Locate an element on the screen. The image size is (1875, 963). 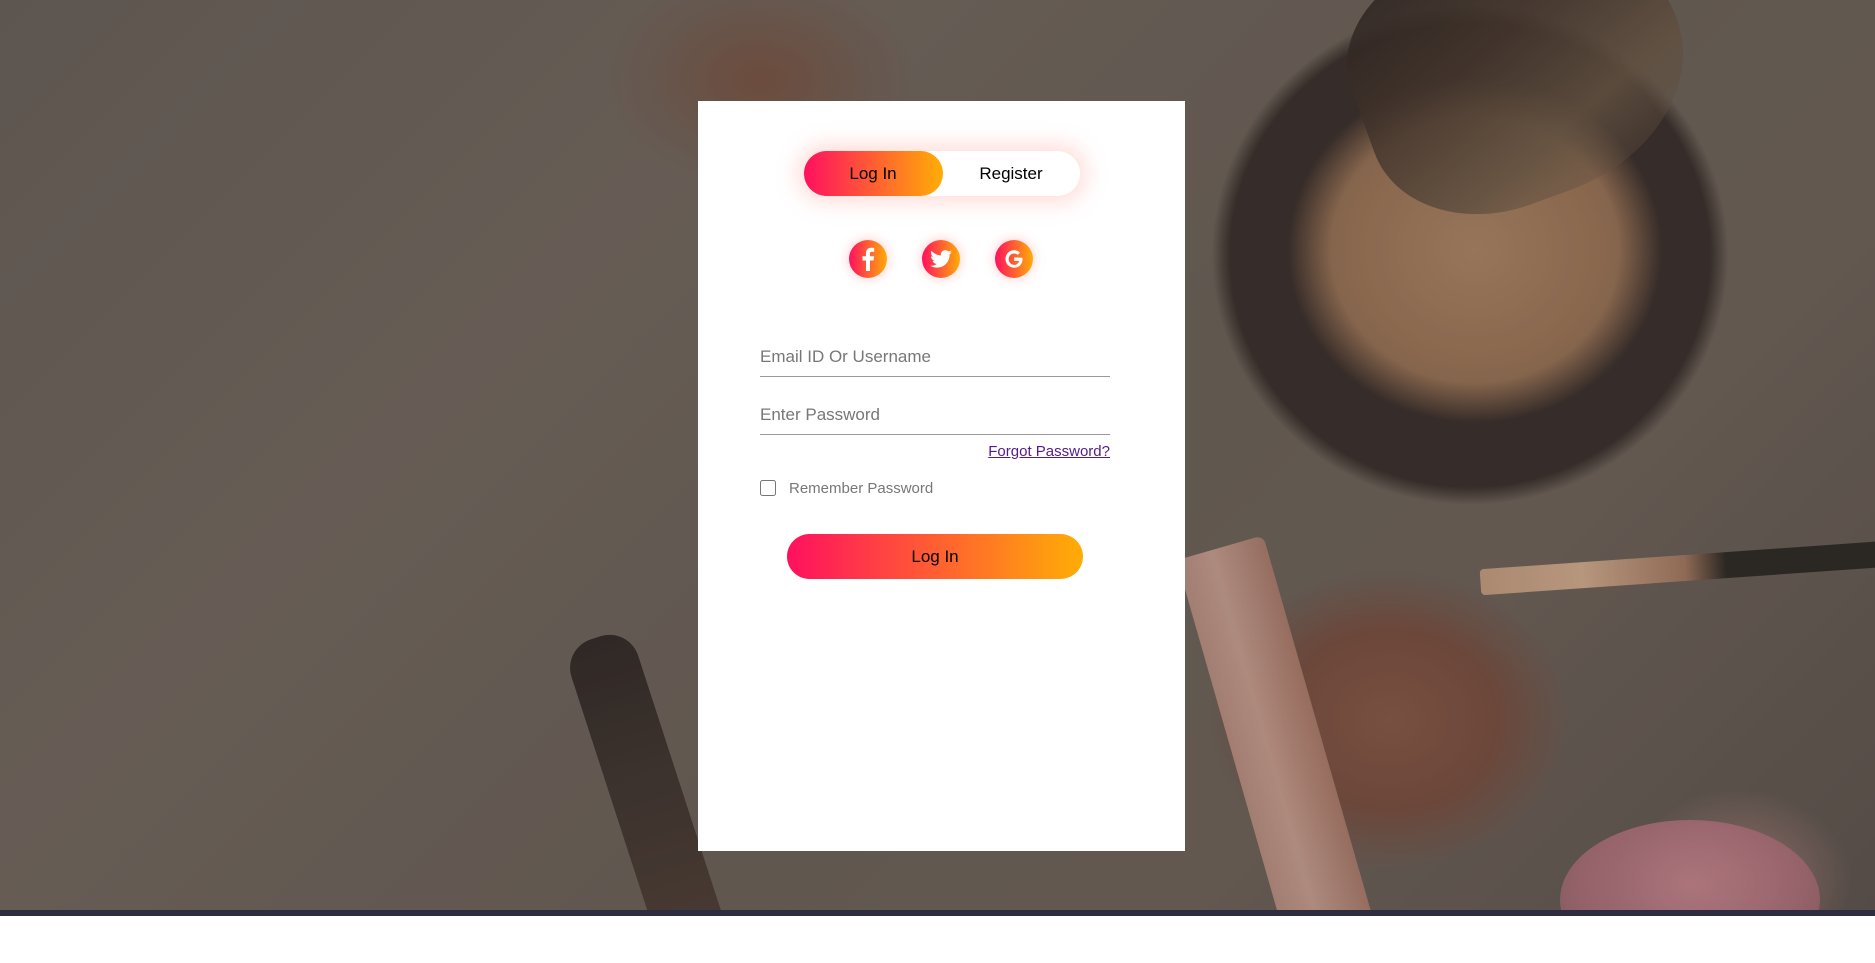
remember-password-row: Remember Password is located at coordinates (846, 488).